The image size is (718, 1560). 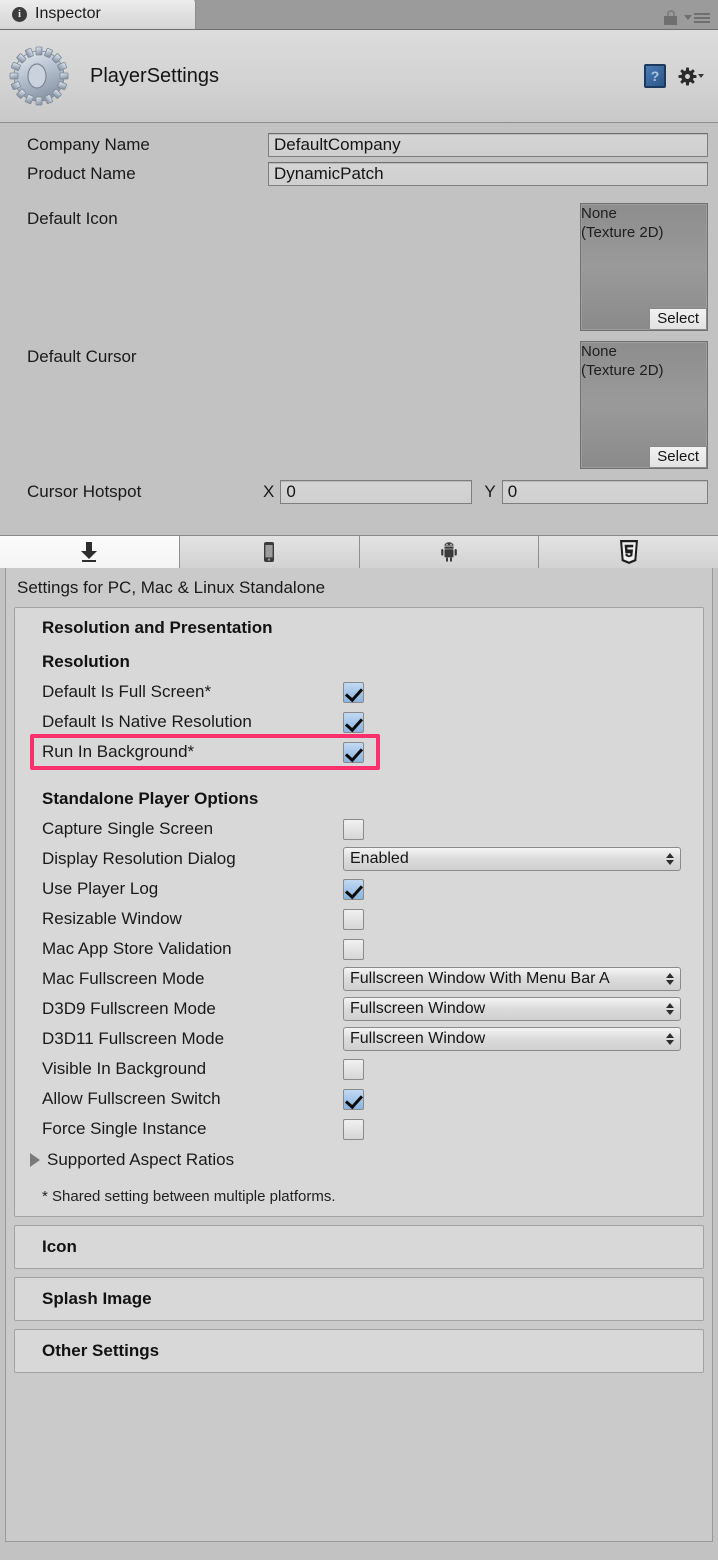 I want to click on row-default-cursor: Default Cursor None (Texture 2D) Select, so click(x=359, y=405).